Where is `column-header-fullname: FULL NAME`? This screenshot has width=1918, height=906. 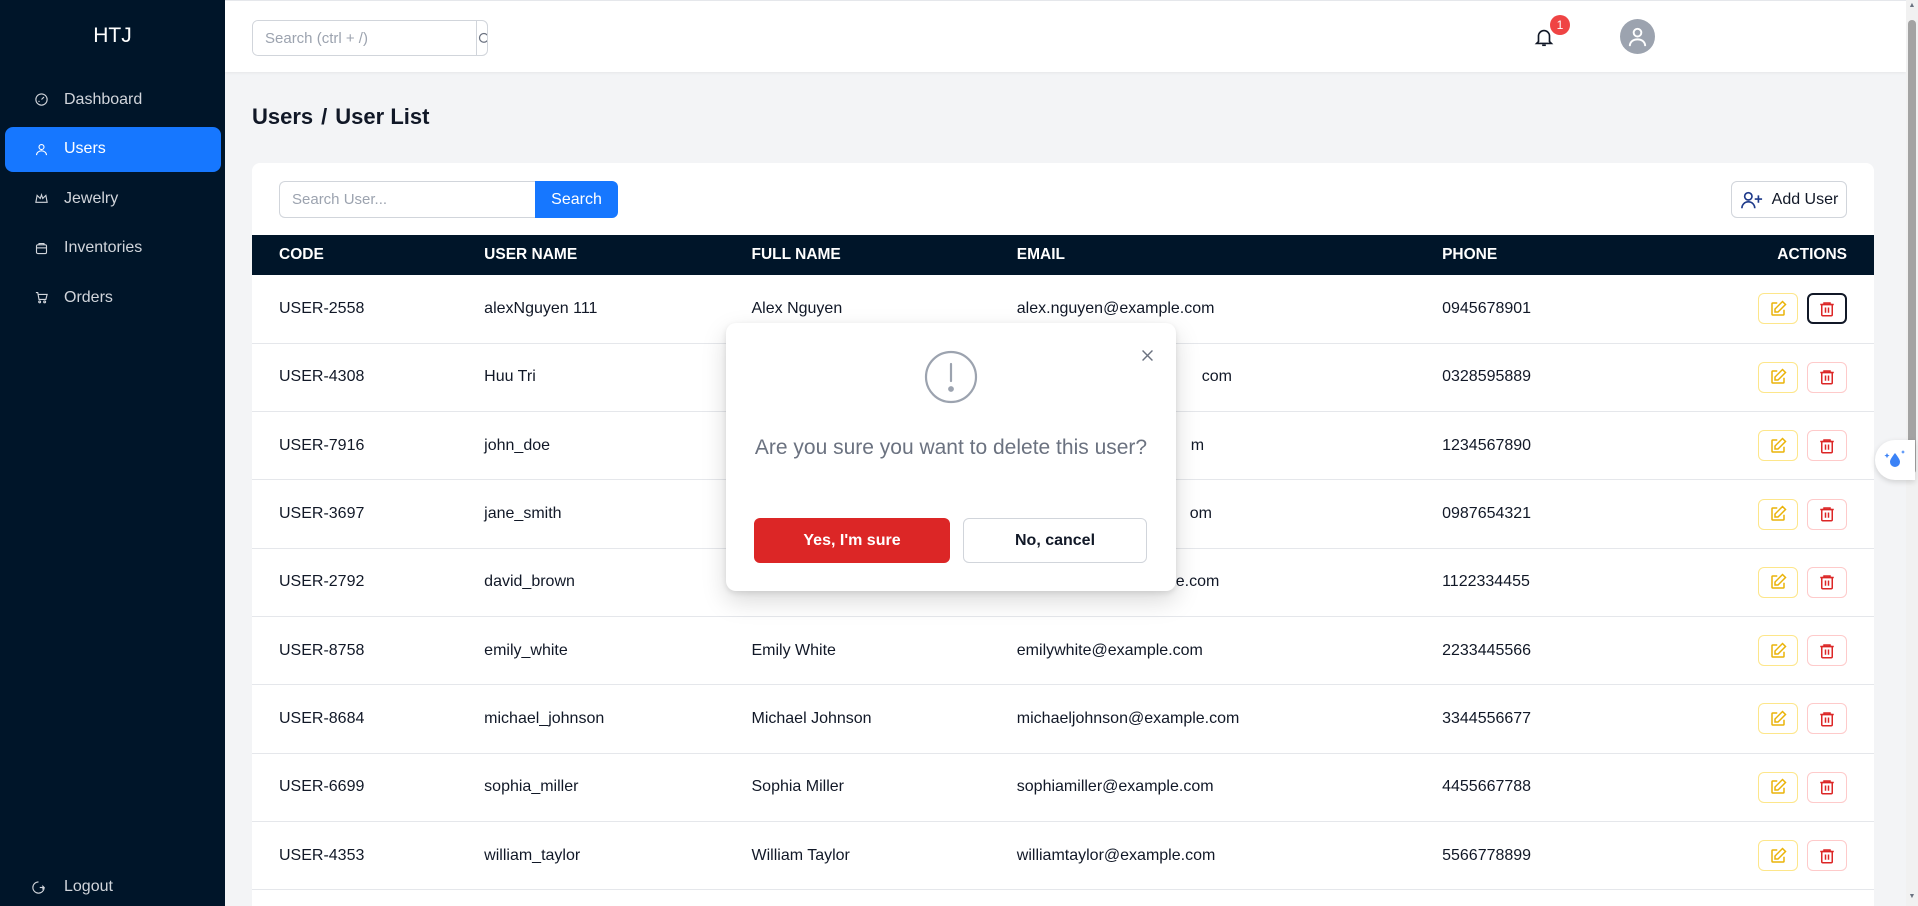 column-header-fullname: FULL NAME is located at coordinates (796, 254).